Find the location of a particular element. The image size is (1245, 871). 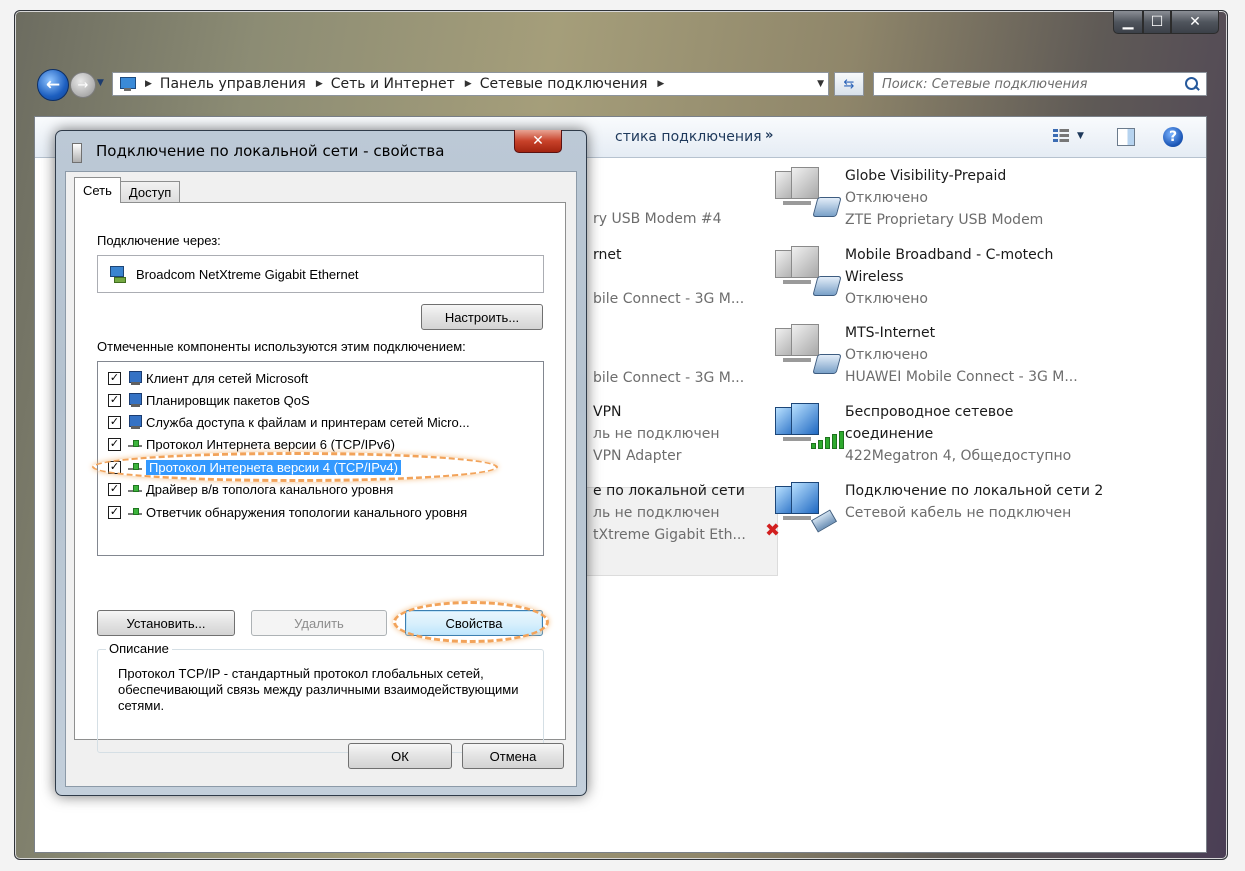

partial-status-5: ль не подключен is located at coordinates (656, 513).